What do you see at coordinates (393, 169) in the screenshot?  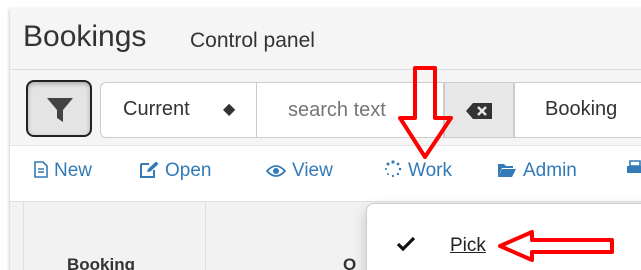 I see `spinner-icon` at bounding box center [393, 169].